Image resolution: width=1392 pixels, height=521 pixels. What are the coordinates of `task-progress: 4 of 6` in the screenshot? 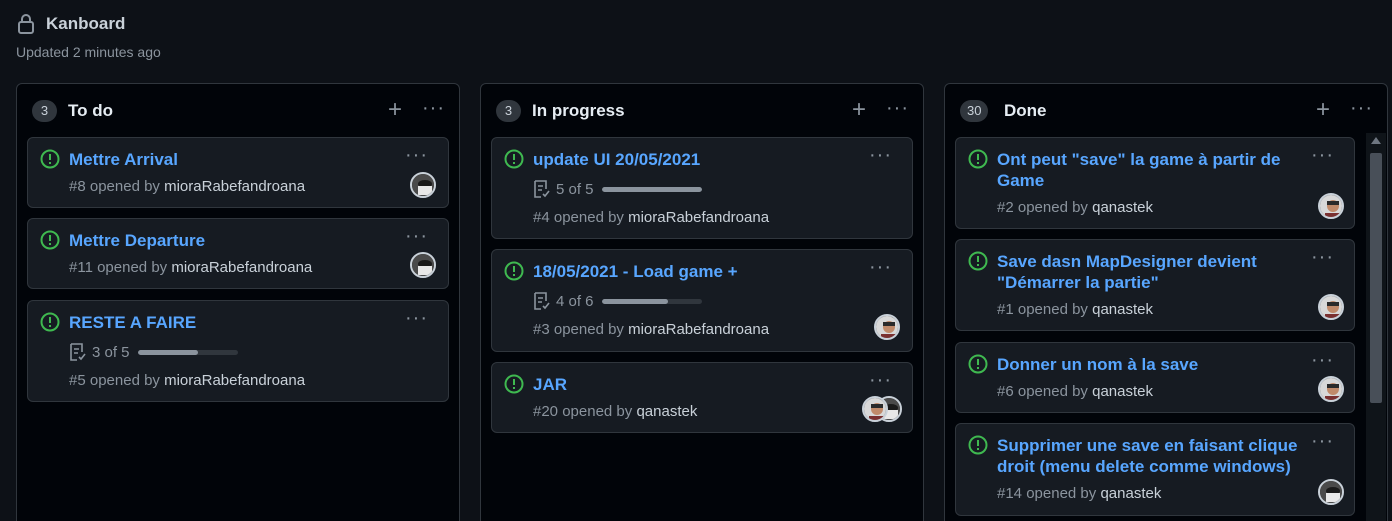 It's located at (617, 301).